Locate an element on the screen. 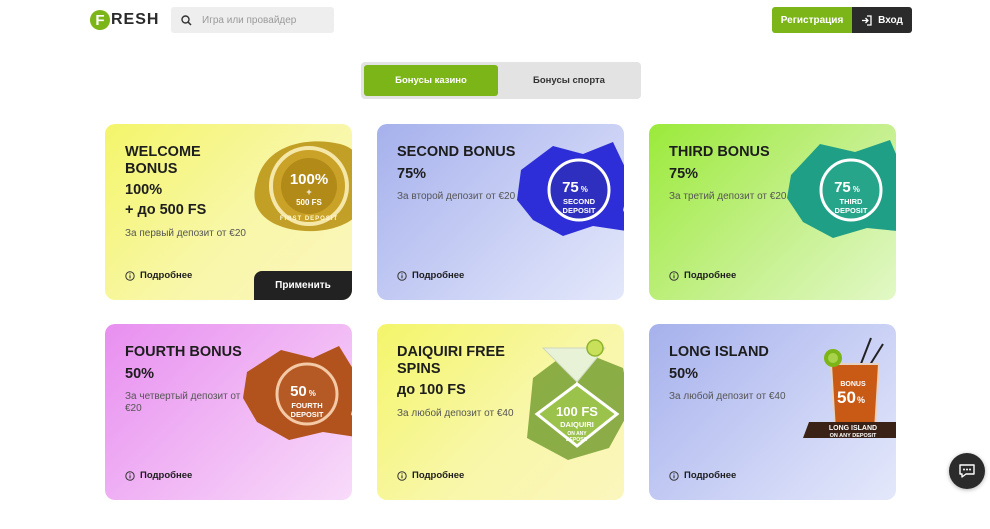 Image resolution: width=990 pixels, height=529 pixels. chat-button is located at coordinates (967, 471).